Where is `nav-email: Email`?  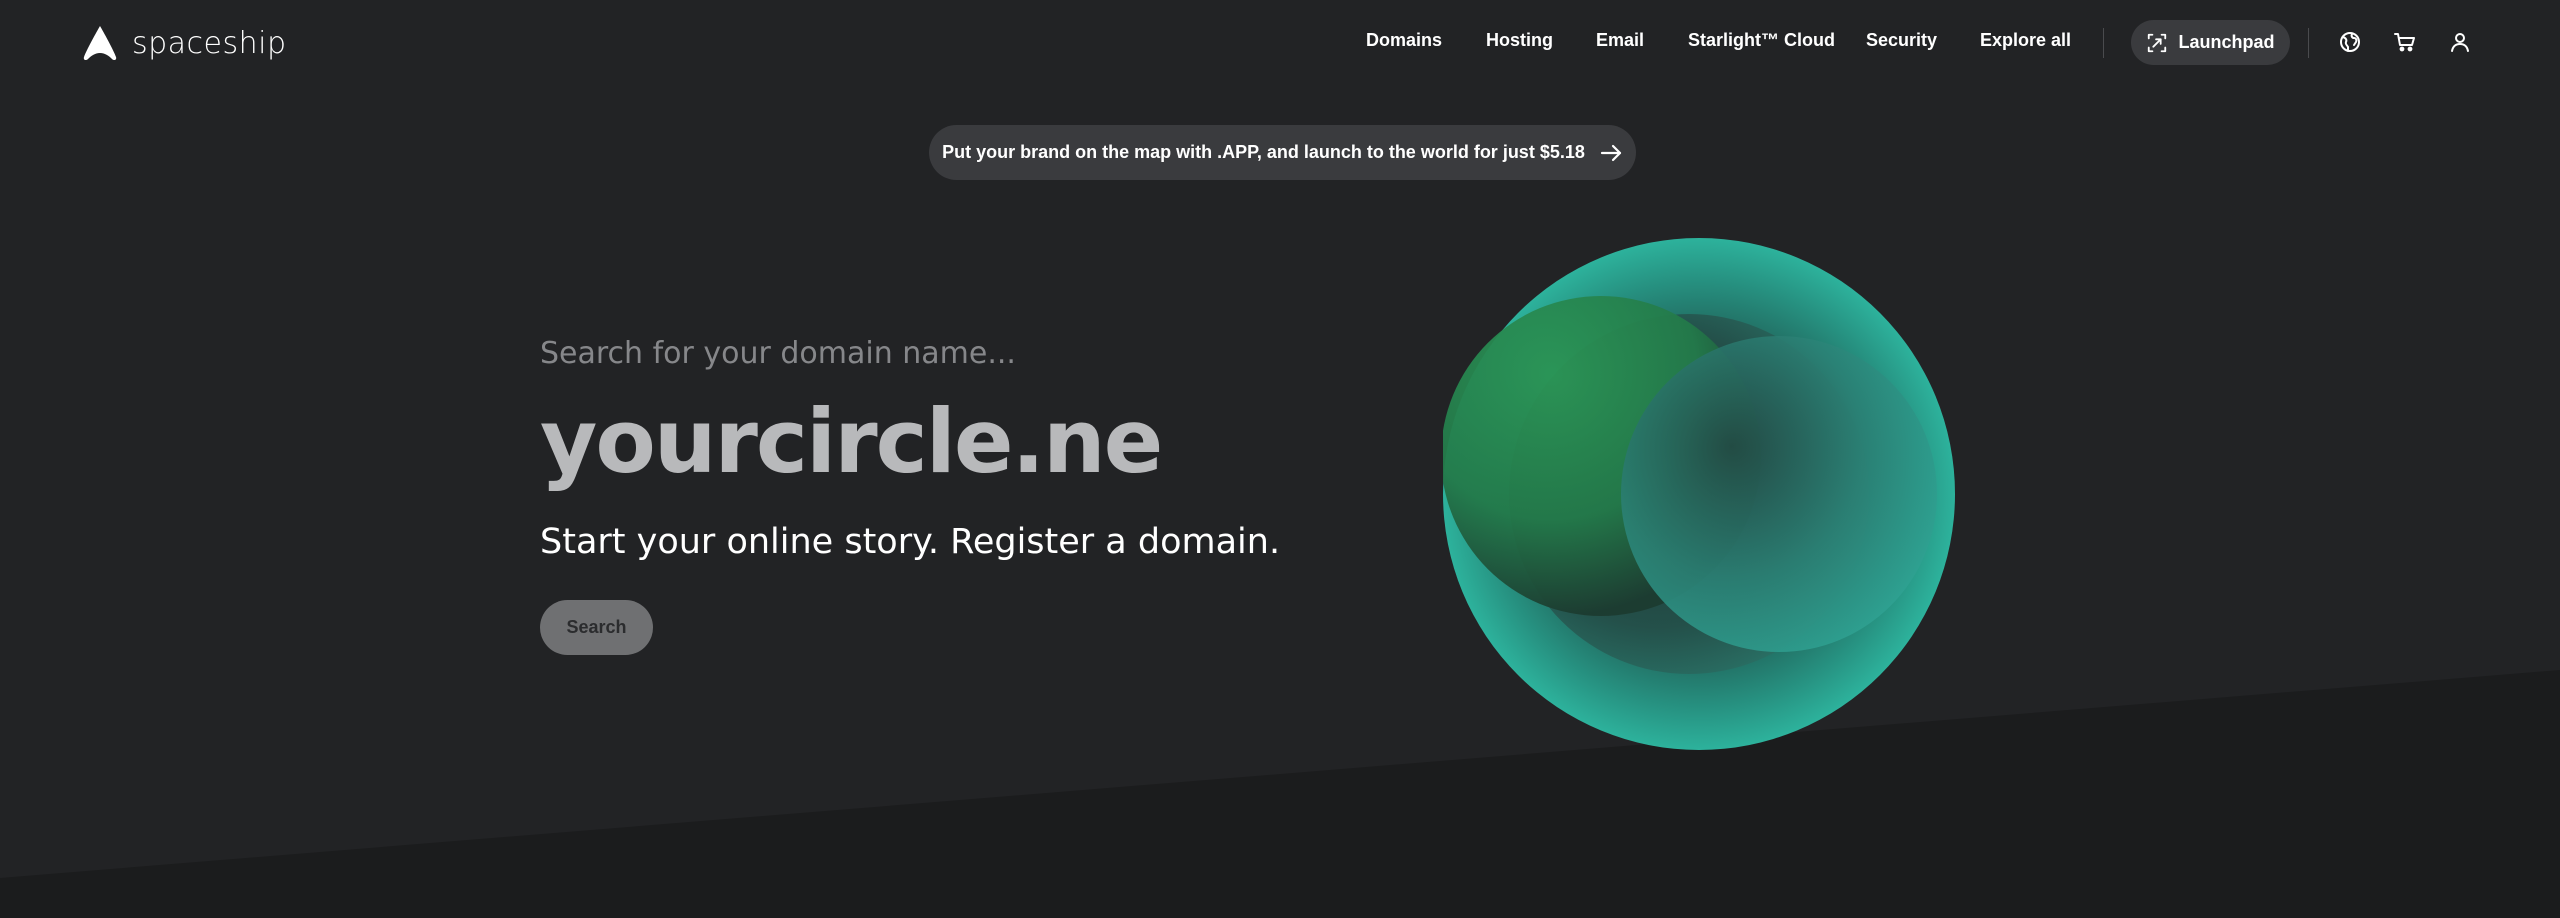 nav-email: Email is located at coordinates (1620, 40).